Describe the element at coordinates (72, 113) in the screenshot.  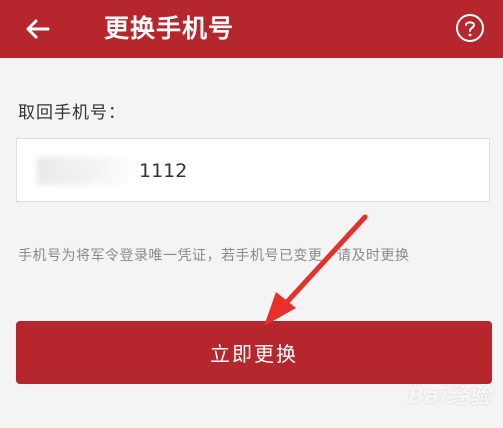
I see `retrieve-phone-label: 取回手机号：` at that location.